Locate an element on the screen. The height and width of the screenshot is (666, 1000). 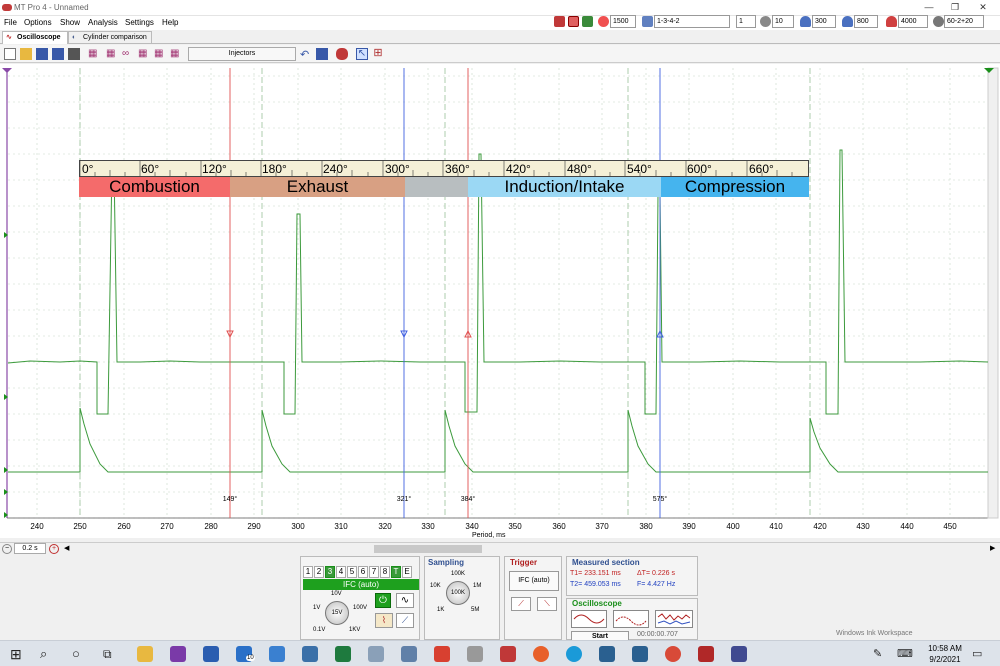
channel-5-button: 5 is located at coordinates (352, 572).